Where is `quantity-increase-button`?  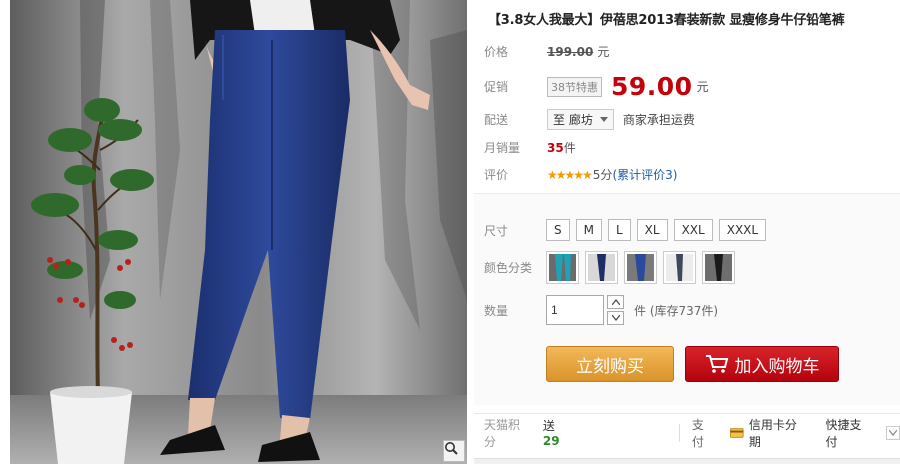
quantity-increase-button is located at coordinates (615, 302).